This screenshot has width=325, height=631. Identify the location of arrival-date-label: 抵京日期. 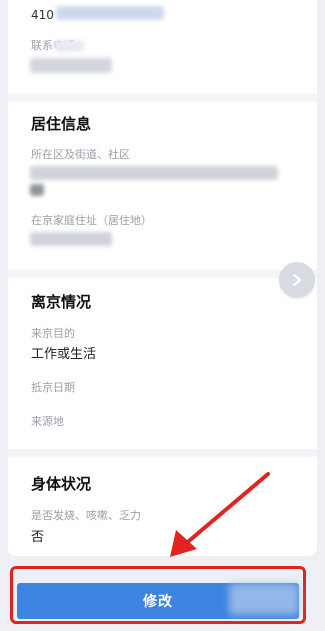
(53, 387).